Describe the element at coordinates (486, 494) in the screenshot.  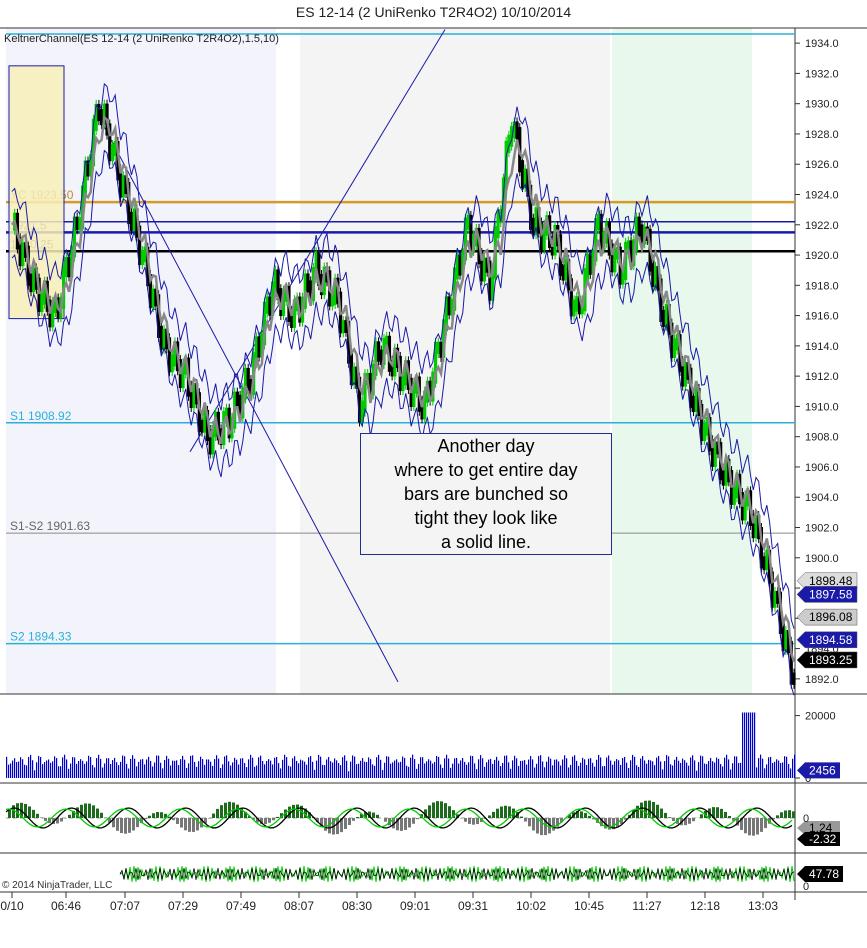
I see `annotation-line: bars are bunched so` at that location.